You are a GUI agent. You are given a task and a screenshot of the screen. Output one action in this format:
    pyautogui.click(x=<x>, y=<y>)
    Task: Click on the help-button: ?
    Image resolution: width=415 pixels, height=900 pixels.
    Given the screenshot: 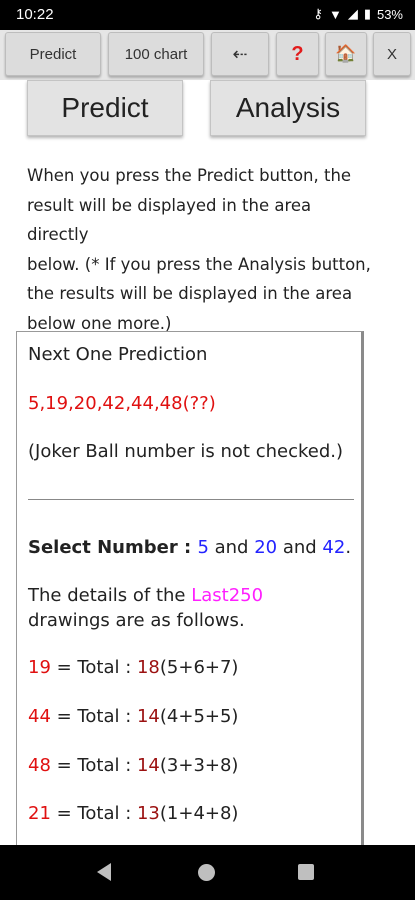 What is the action you would take?
    pyautogui.click(x=297, y=54)
    